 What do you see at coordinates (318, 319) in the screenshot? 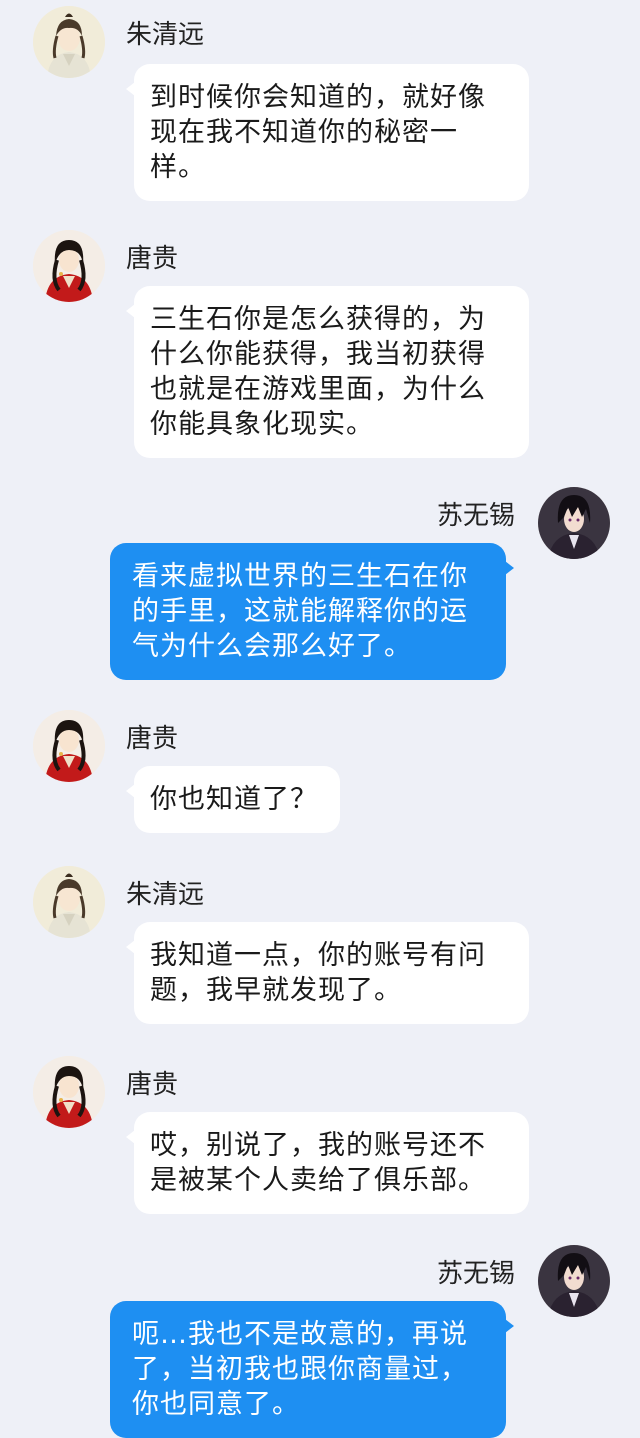
I see `message-text: 三生石你是怎么获得的，为` at bounding box center [318, 319].